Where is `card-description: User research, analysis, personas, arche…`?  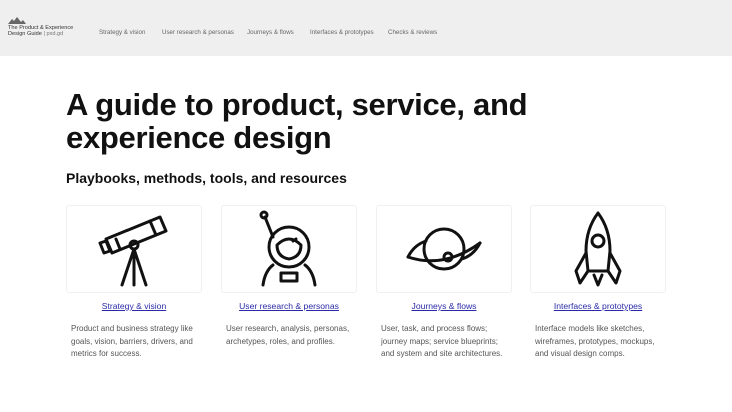 card-description: User research, analysis, personas, arche… is located at coordinates (288, 335).